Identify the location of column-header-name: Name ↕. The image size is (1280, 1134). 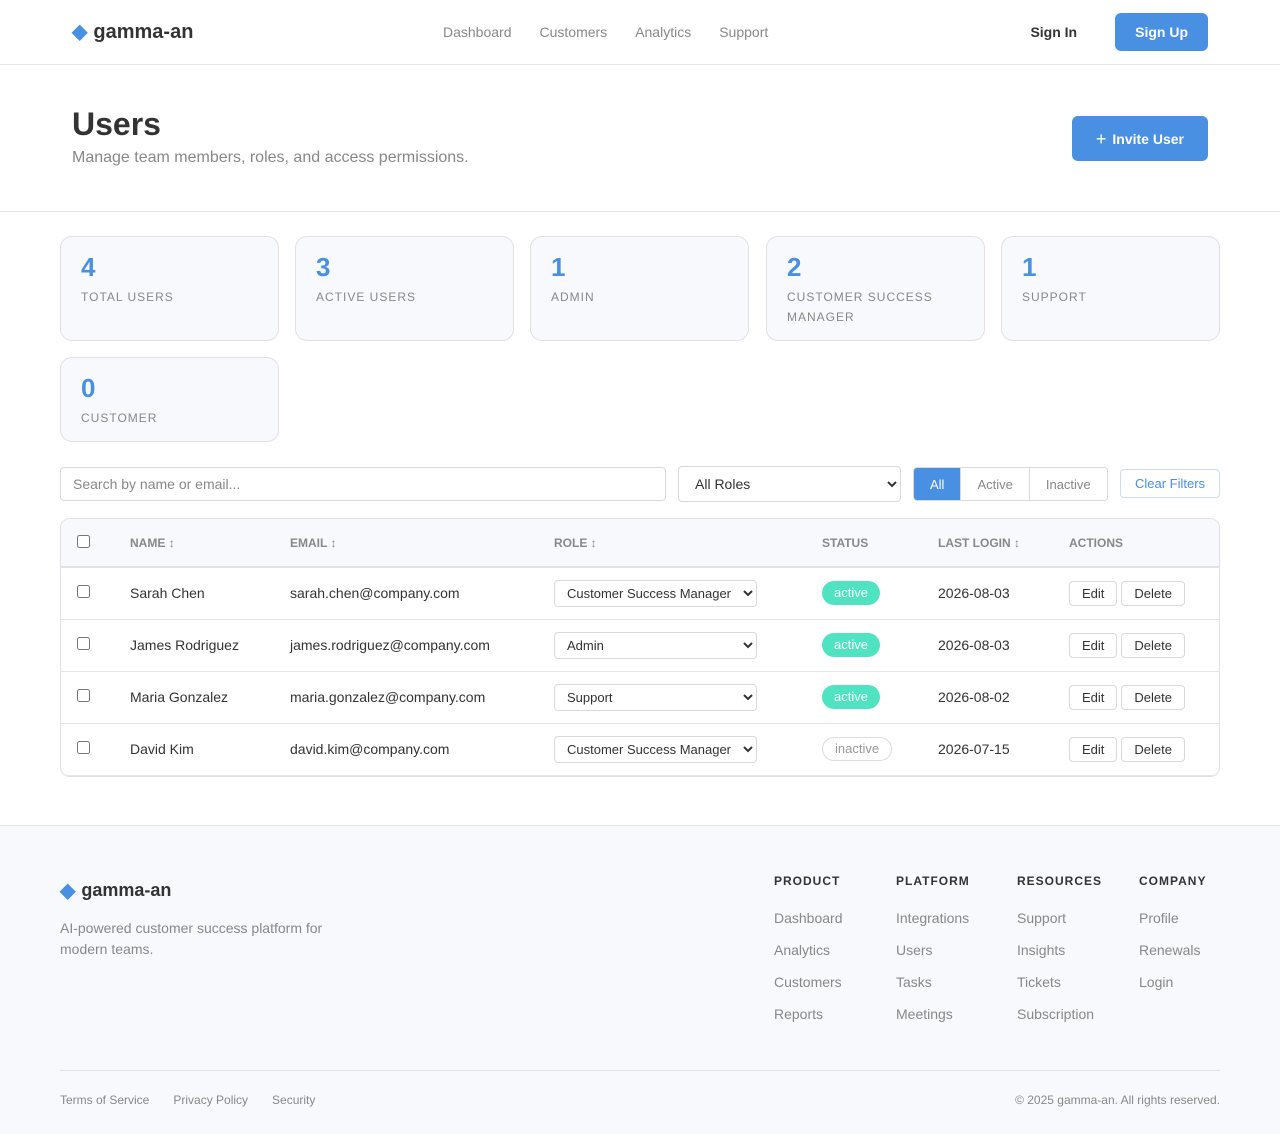
(202, 543).